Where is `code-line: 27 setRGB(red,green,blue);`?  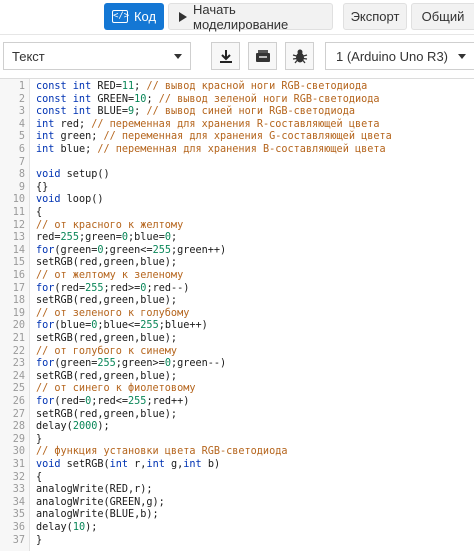
code-line: 27 setRGB(red,green,blue); is located at coordinates (237, 415).